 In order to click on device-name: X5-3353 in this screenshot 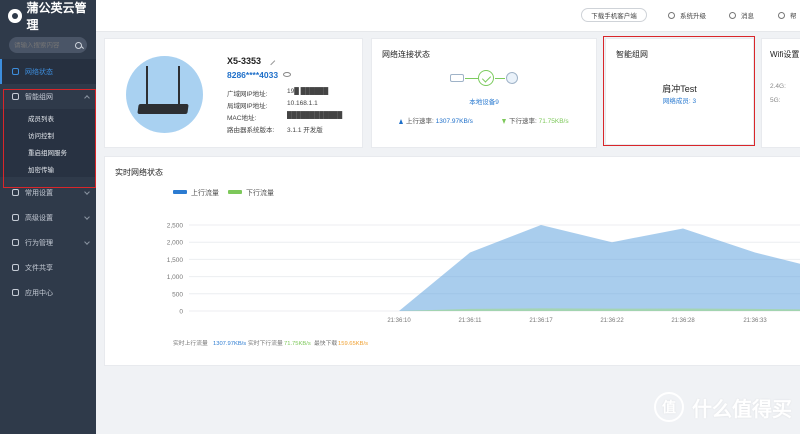, I will do `click(244, 61)`.